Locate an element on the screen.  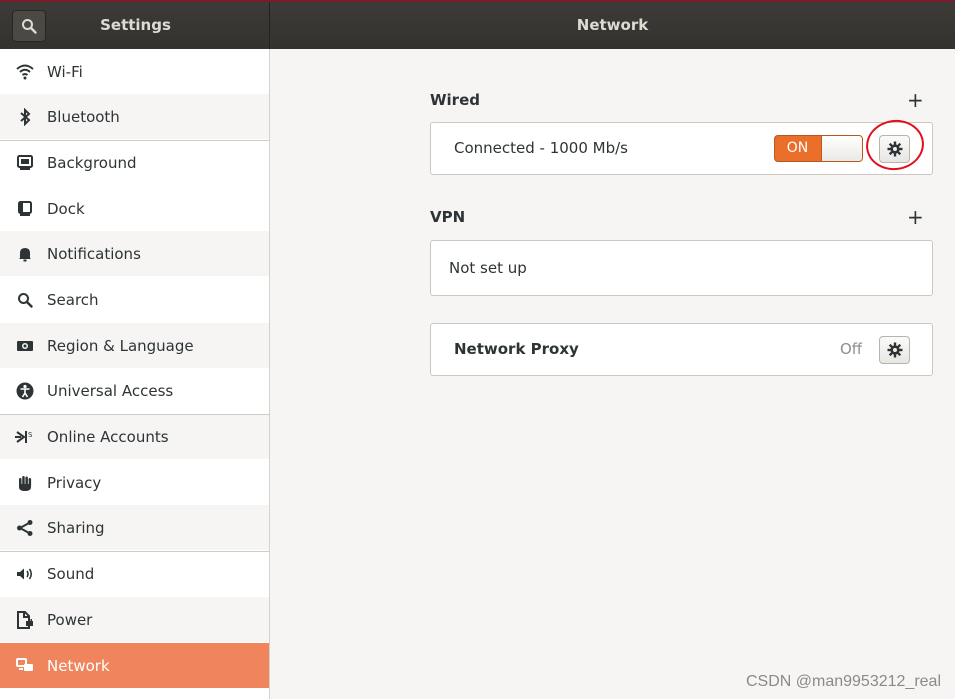
sidebar-item-universal-access: Universal Access is located at coordinates (134, 390).